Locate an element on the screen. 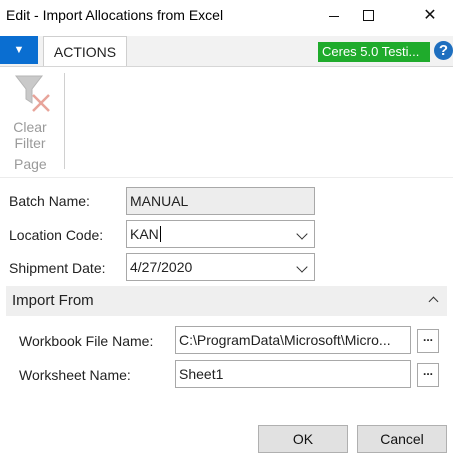 This screenshot has width=453, height=460. batch-name-field: MANUAL is located at coordinates (220, 201).